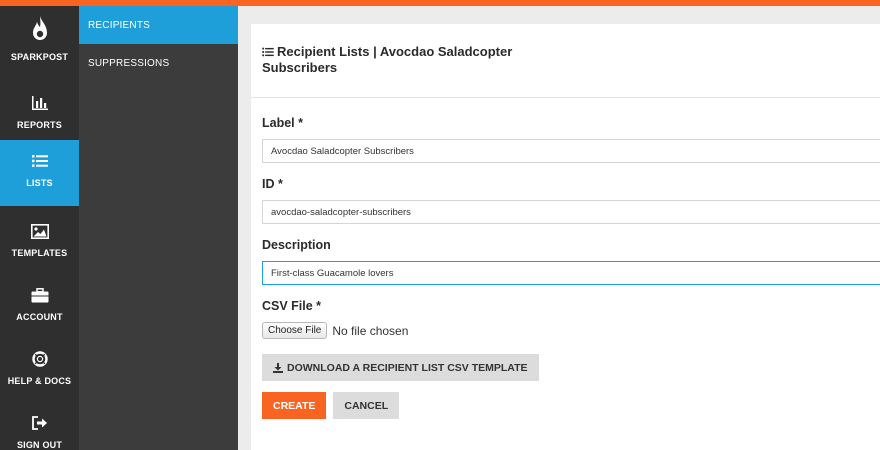 The height and width of the screenshot is (450, 880). I want to click on label-field-label: Label *, so click(282, 123).